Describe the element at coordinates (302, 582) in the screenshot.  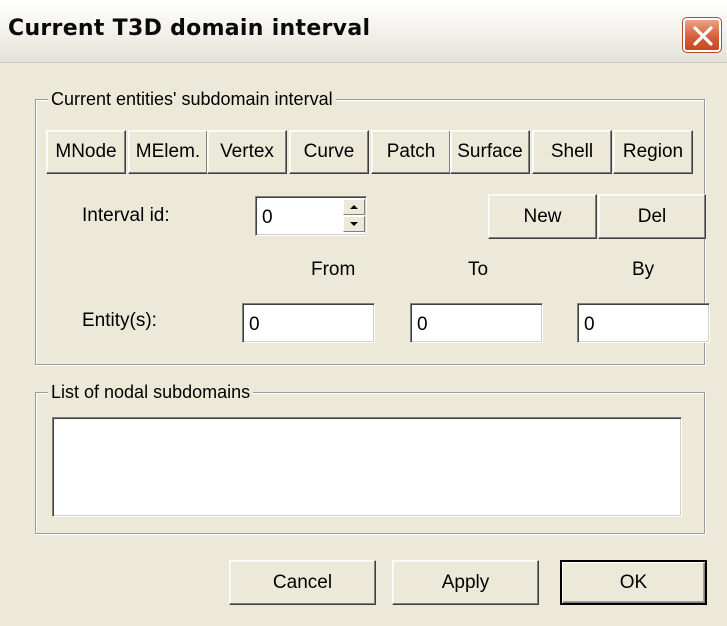
I see `cancel-button: Cancel` at that location.